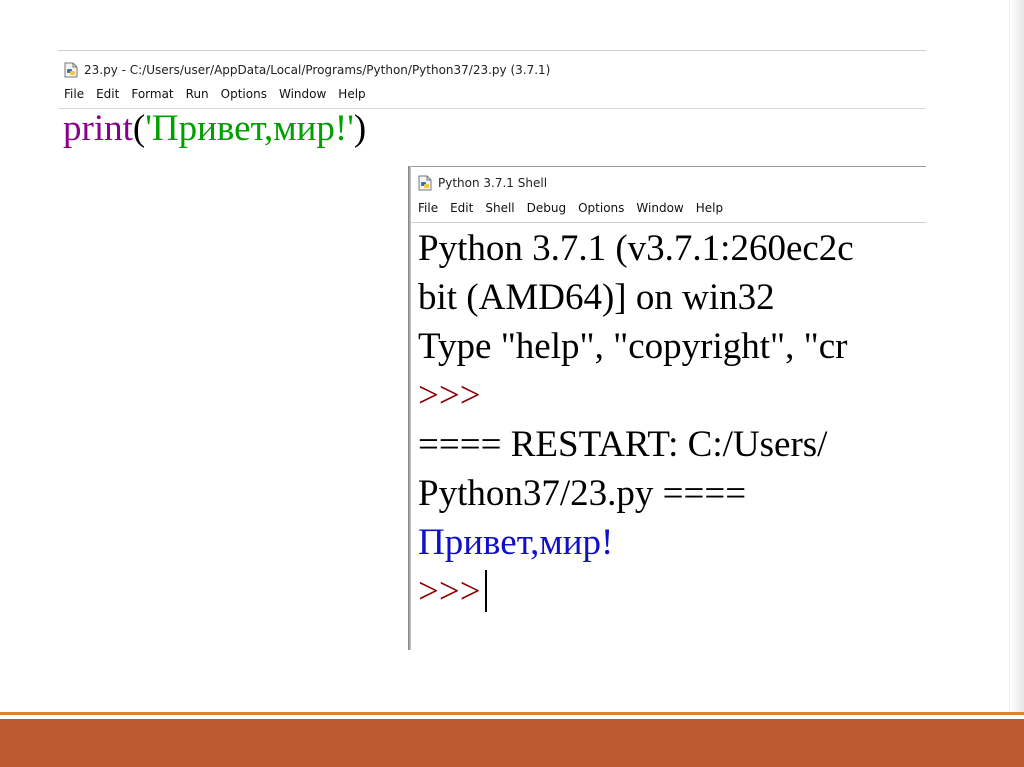  Describe the element at coordinates (428, 210) in the screenshot. I see `shell-menu-file: File` at that location.